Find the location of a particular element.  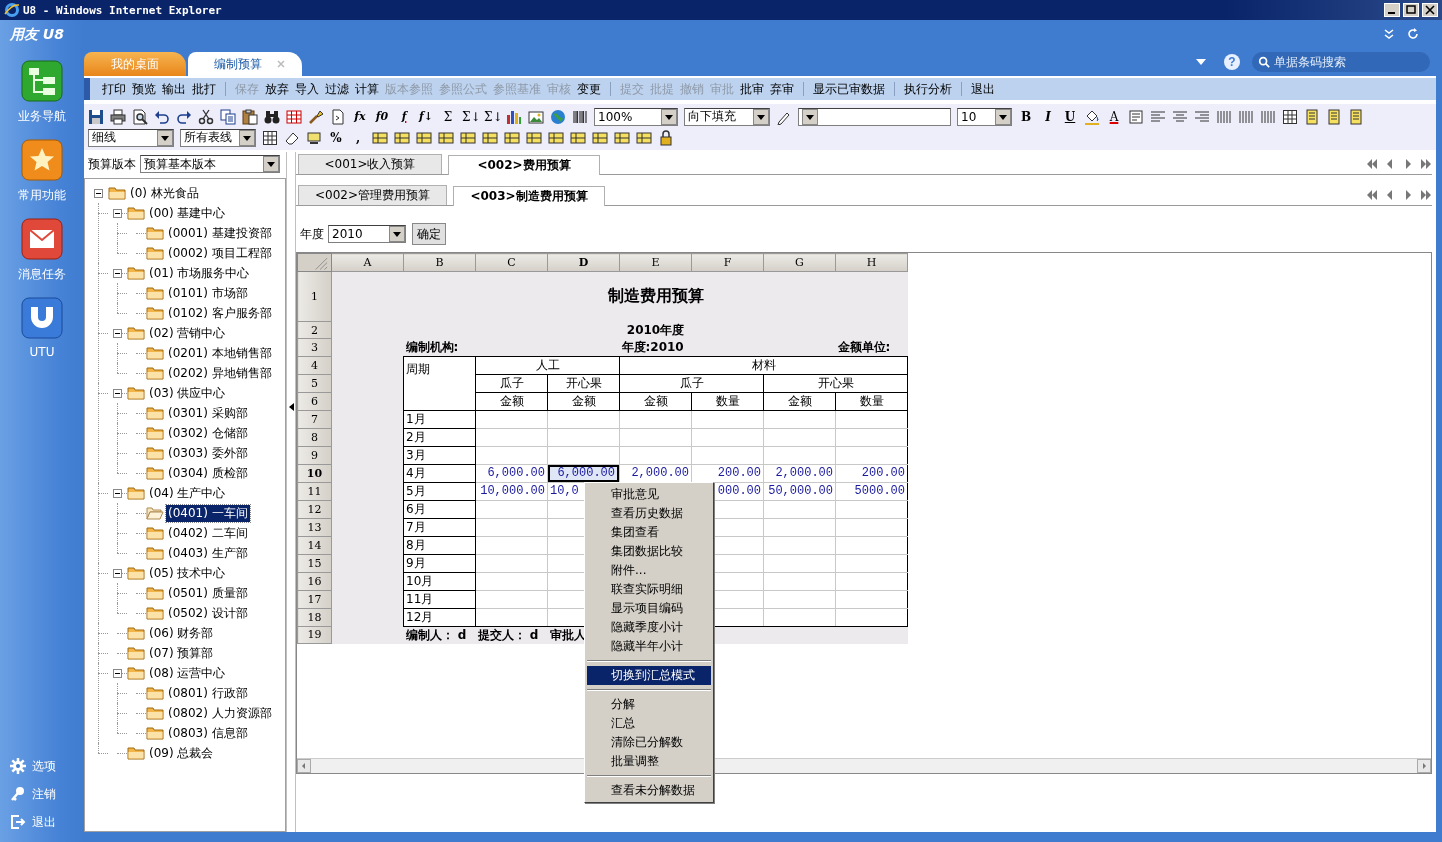

column-header: E is located at coordinates (655, 262).